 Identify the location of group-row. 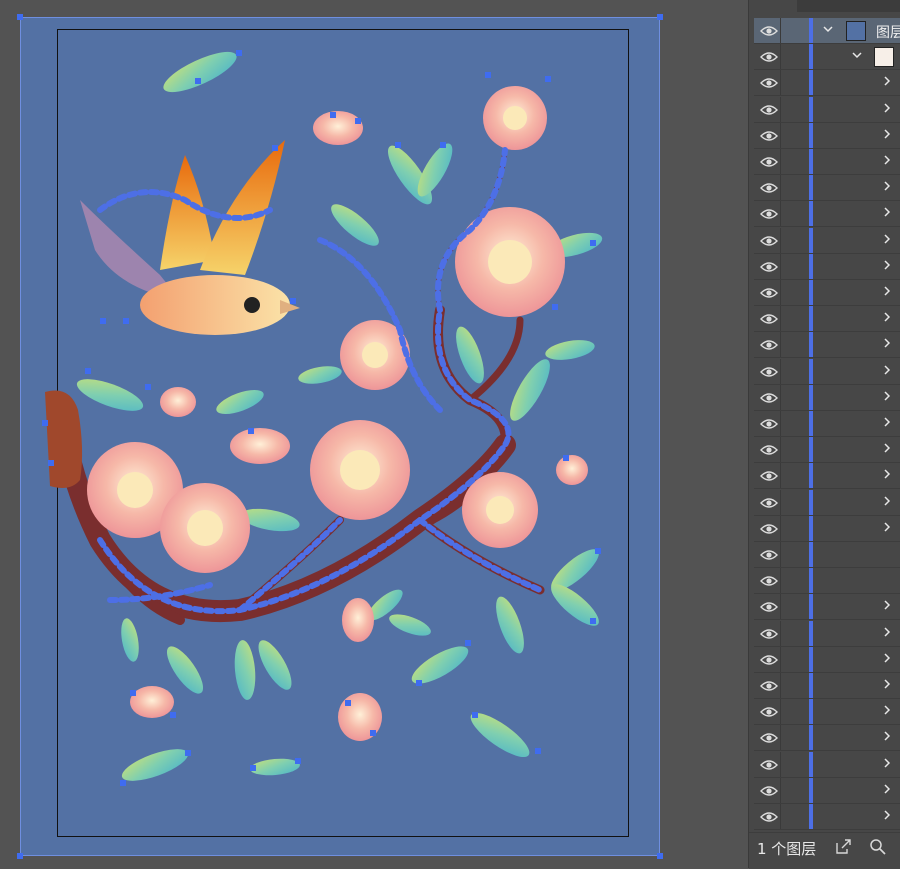
(827, 57).